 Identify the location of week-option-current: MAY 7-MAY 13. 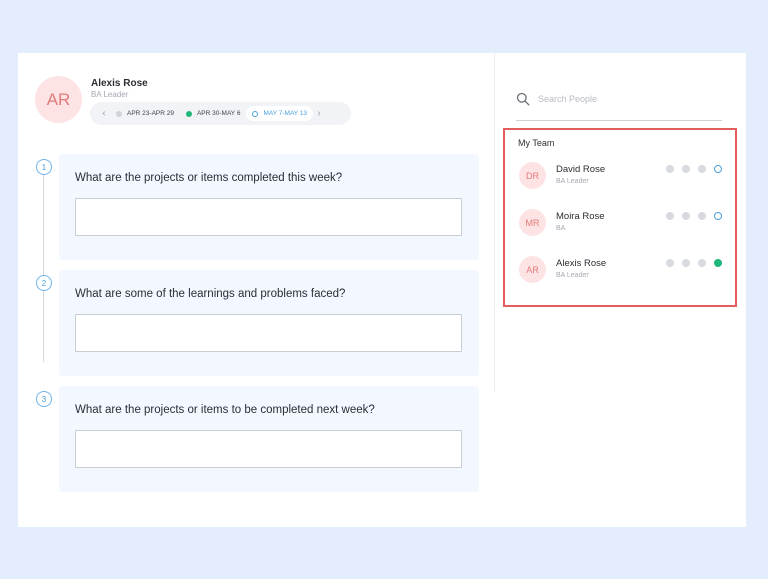
(280, 113).